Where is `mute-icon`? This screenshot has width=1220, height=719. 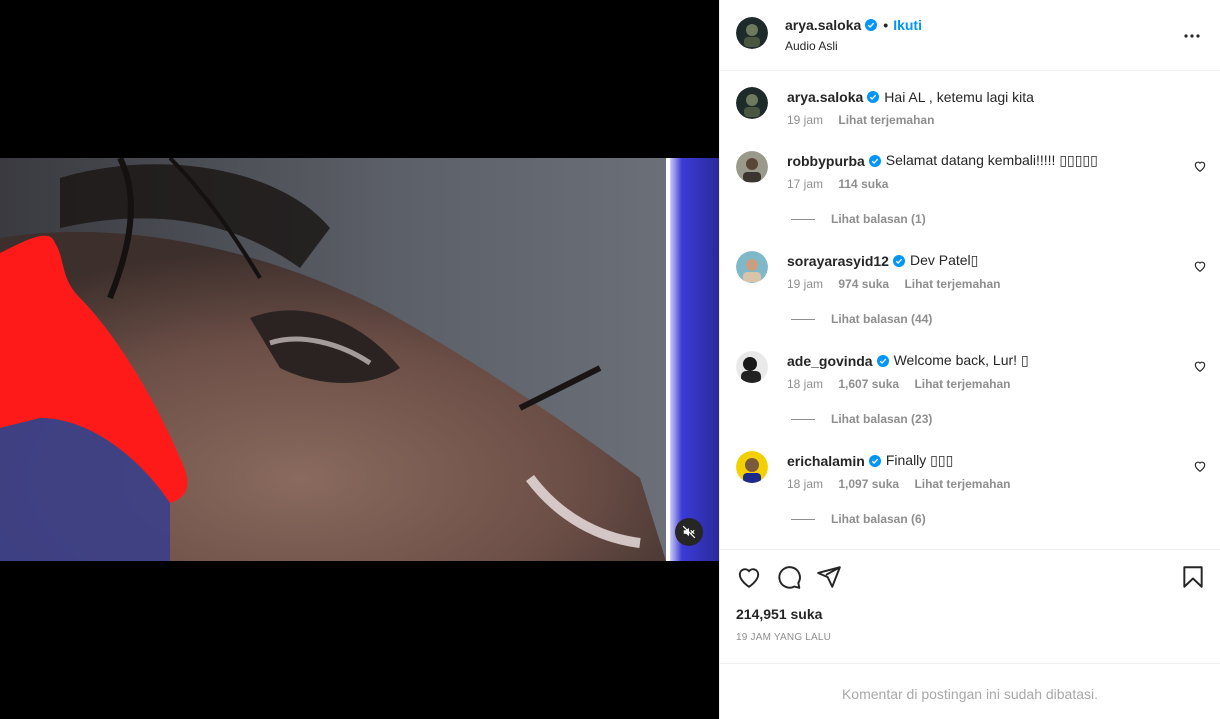 mute-icon is located at coordinates (689, 532).